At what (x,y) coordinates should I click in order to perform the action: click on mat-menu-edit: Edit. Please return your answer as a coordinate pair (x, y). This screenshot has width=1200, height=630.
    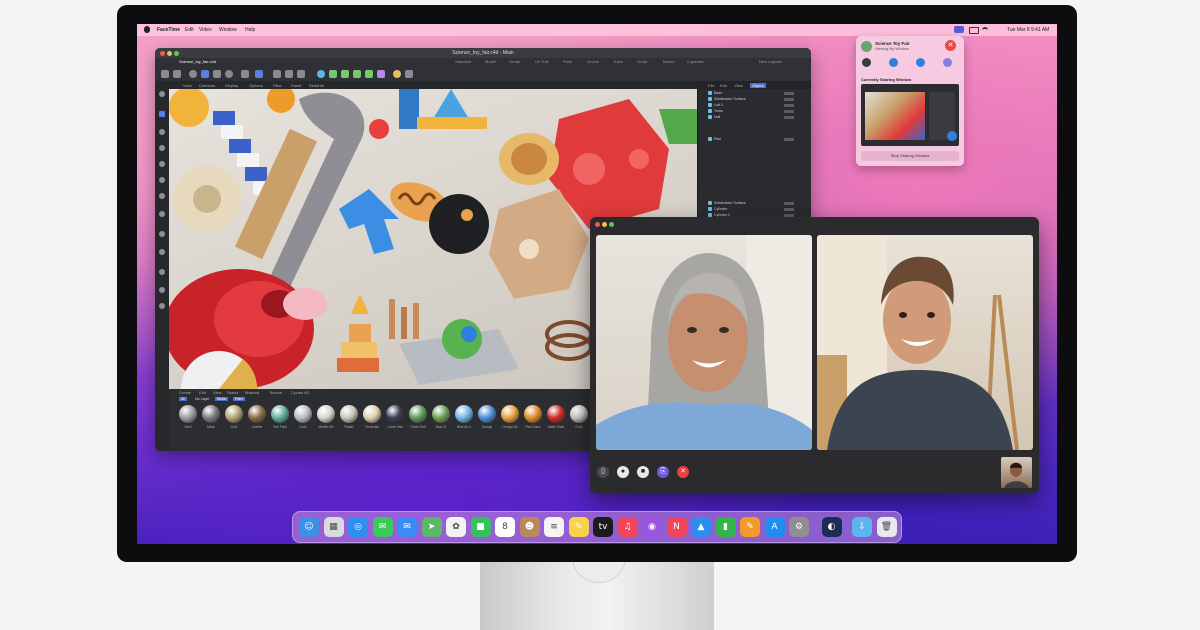
    Looking at the image, I should click on (202, 392).